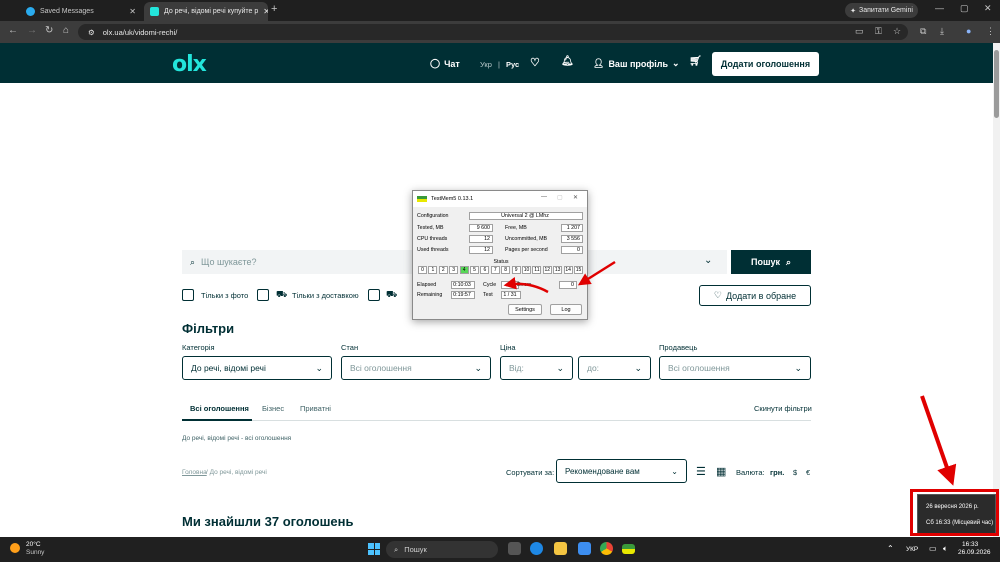 This screenshot has height=562, width=1000. What do you see at coordinates (496, 63) in the screenshot?
I see `site-header` at bounding box center [496, 63].